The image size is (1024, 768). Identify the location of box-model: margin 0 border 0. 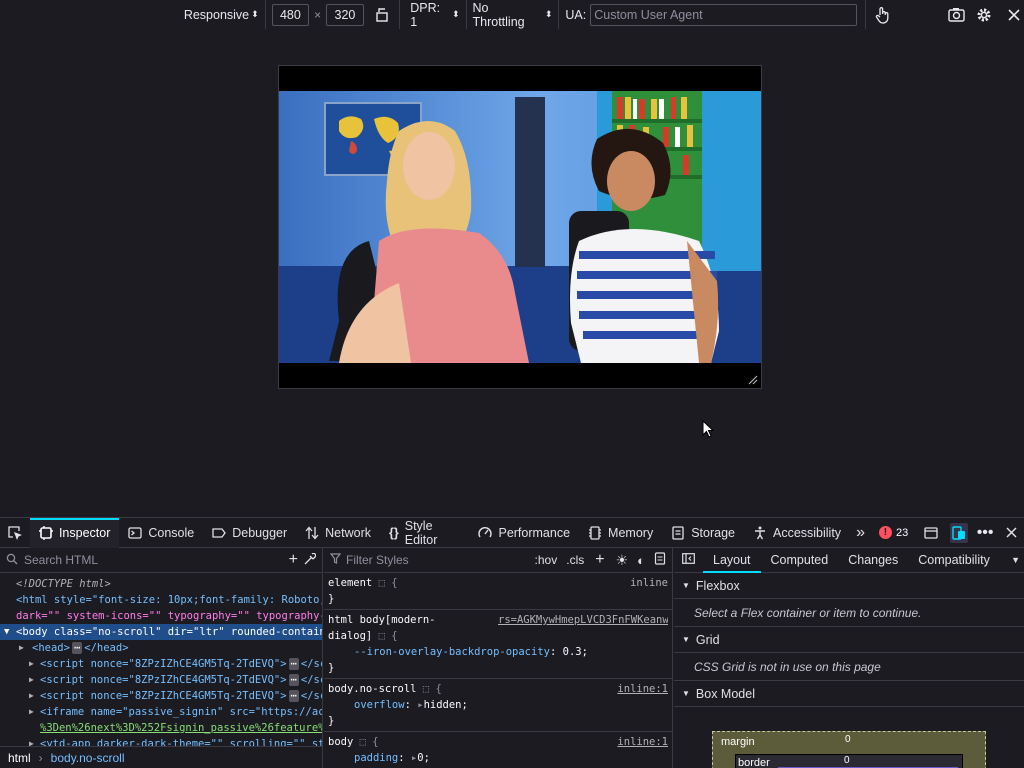
(849, 737).